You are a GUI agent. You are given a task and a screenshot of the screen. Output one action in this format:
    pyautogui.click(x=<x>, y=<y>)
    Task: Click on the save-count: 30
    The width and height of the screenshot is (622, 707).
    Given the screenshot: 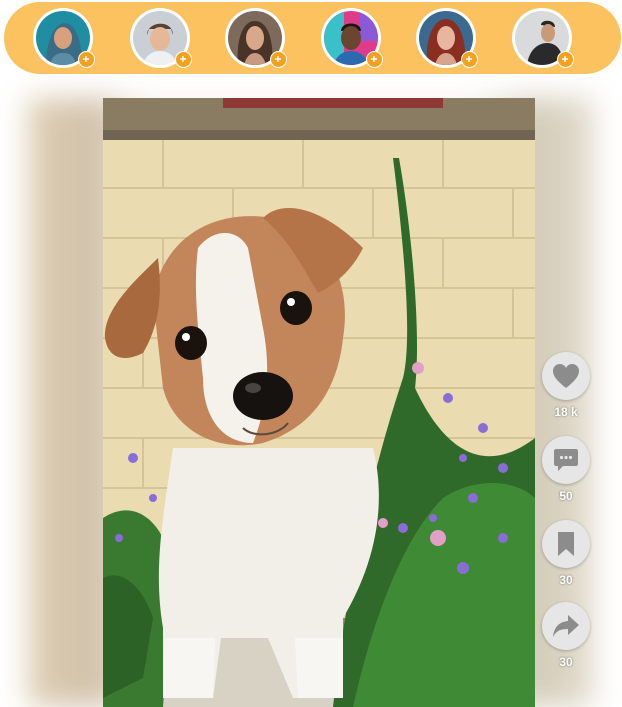 What is the action you would take?
    pyautogui.click(x=566, y=580)
    